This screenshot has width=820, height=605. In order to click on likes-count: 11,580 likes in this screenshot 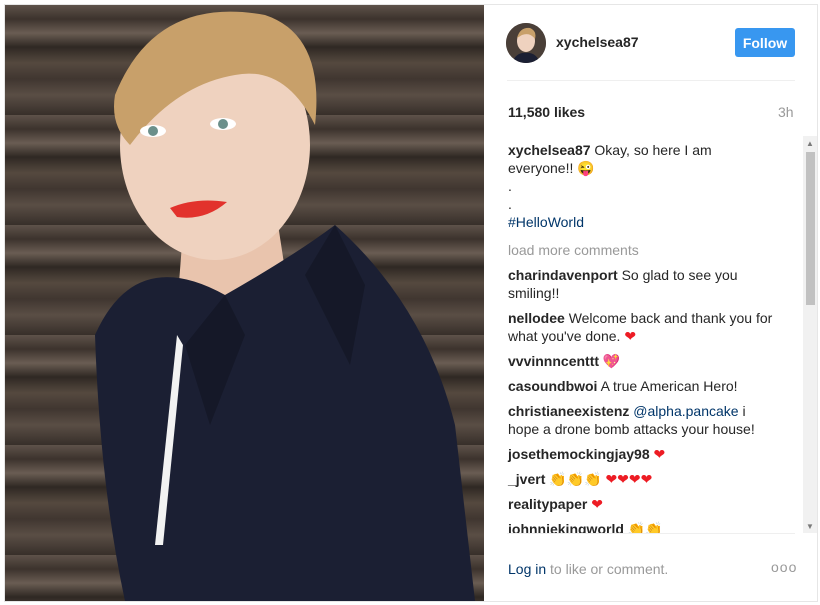, I will do `click(546, 112)`.